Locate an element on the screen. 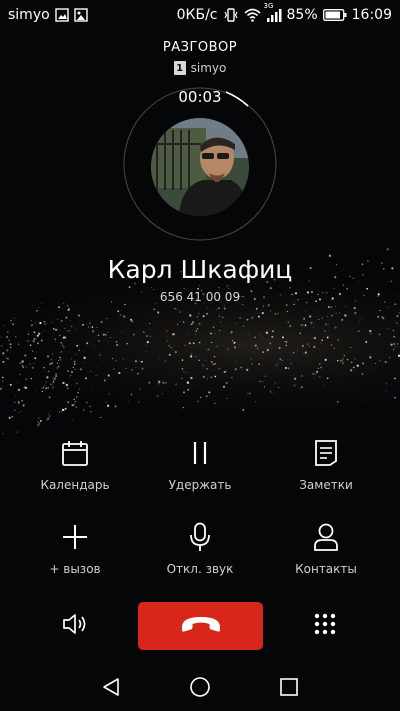 The width and height of the screenshot is (400, 711). back-button is located at coordinates (111, 689).